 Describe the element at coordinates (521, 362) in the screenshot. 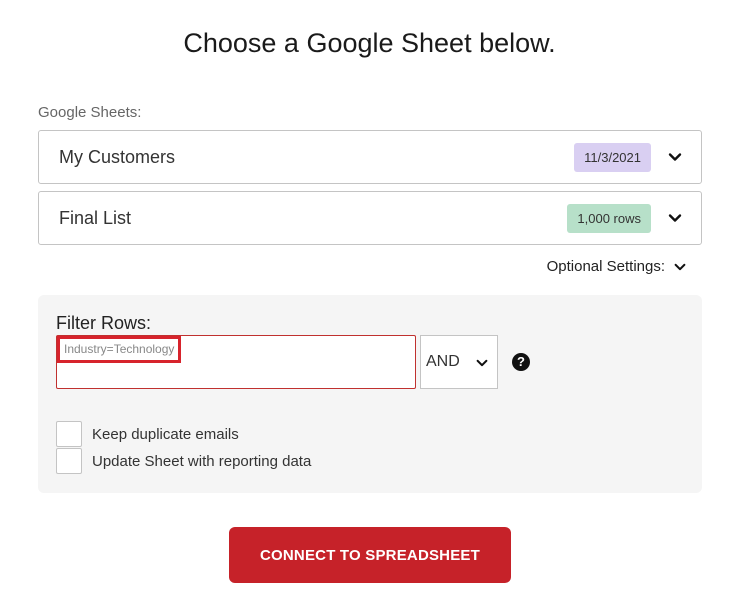

I see `question-circle-icon: ?` at that location.